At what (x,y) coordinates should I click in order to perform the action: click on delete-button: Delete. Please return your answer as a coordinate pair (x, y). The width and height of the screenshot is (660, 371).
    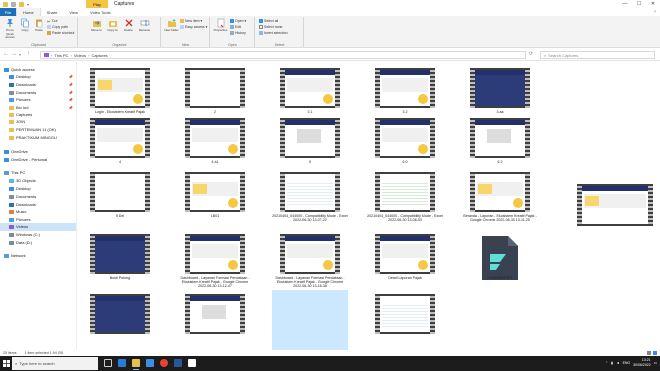
    Looking at the image, I should click on (128, 25).